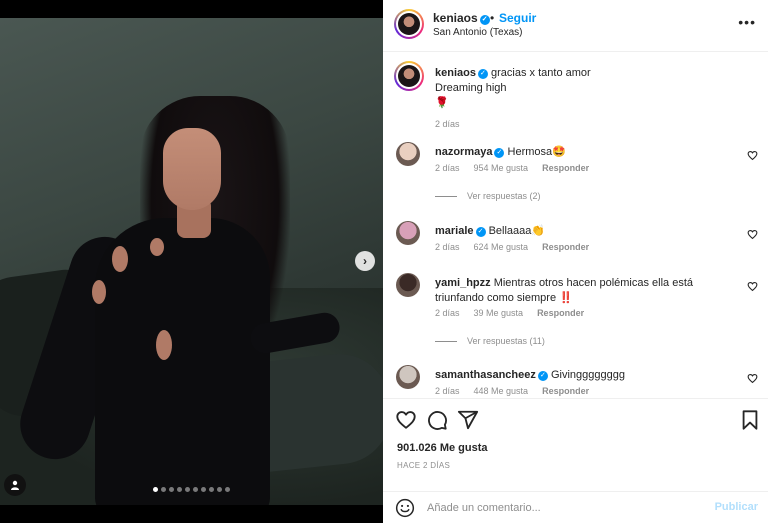 The image size is (768, 523). Describe the element at coordinates (504, 196) in the screenshot. I see `view-replies-label: Ver respuestas (2)` at that location.